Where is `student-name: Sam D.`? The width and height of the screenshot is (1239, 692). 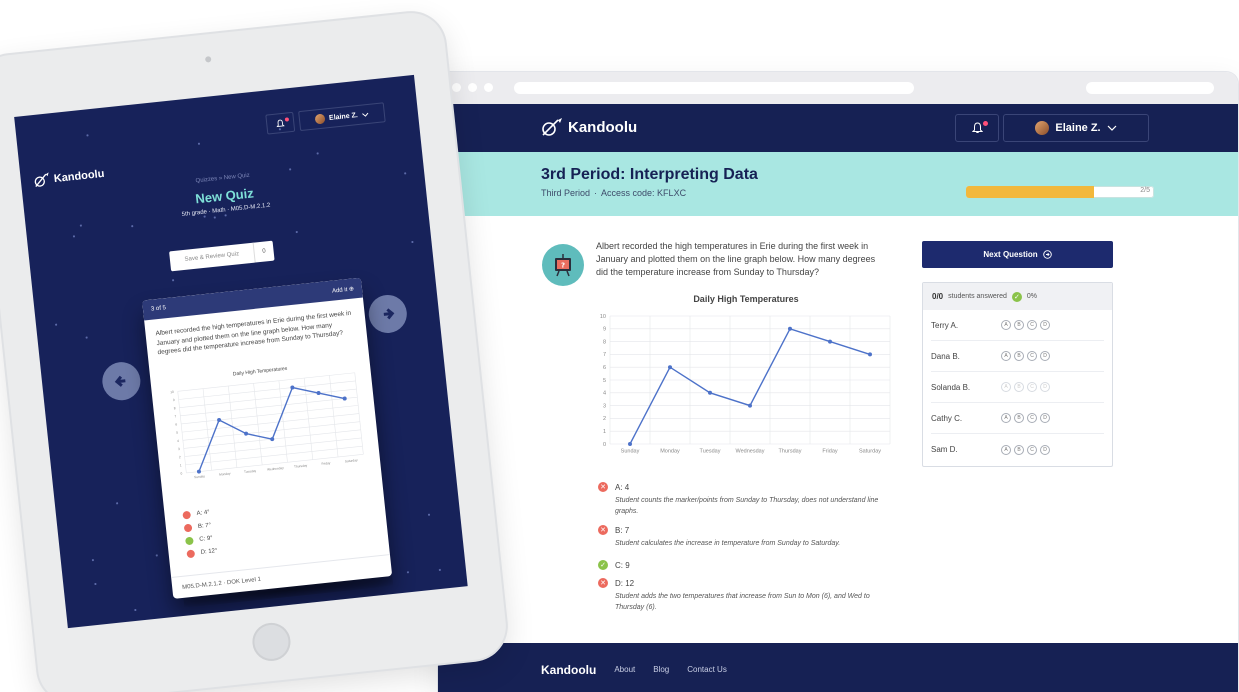 student-name: Sam D. is located at coordinates (944, 449).